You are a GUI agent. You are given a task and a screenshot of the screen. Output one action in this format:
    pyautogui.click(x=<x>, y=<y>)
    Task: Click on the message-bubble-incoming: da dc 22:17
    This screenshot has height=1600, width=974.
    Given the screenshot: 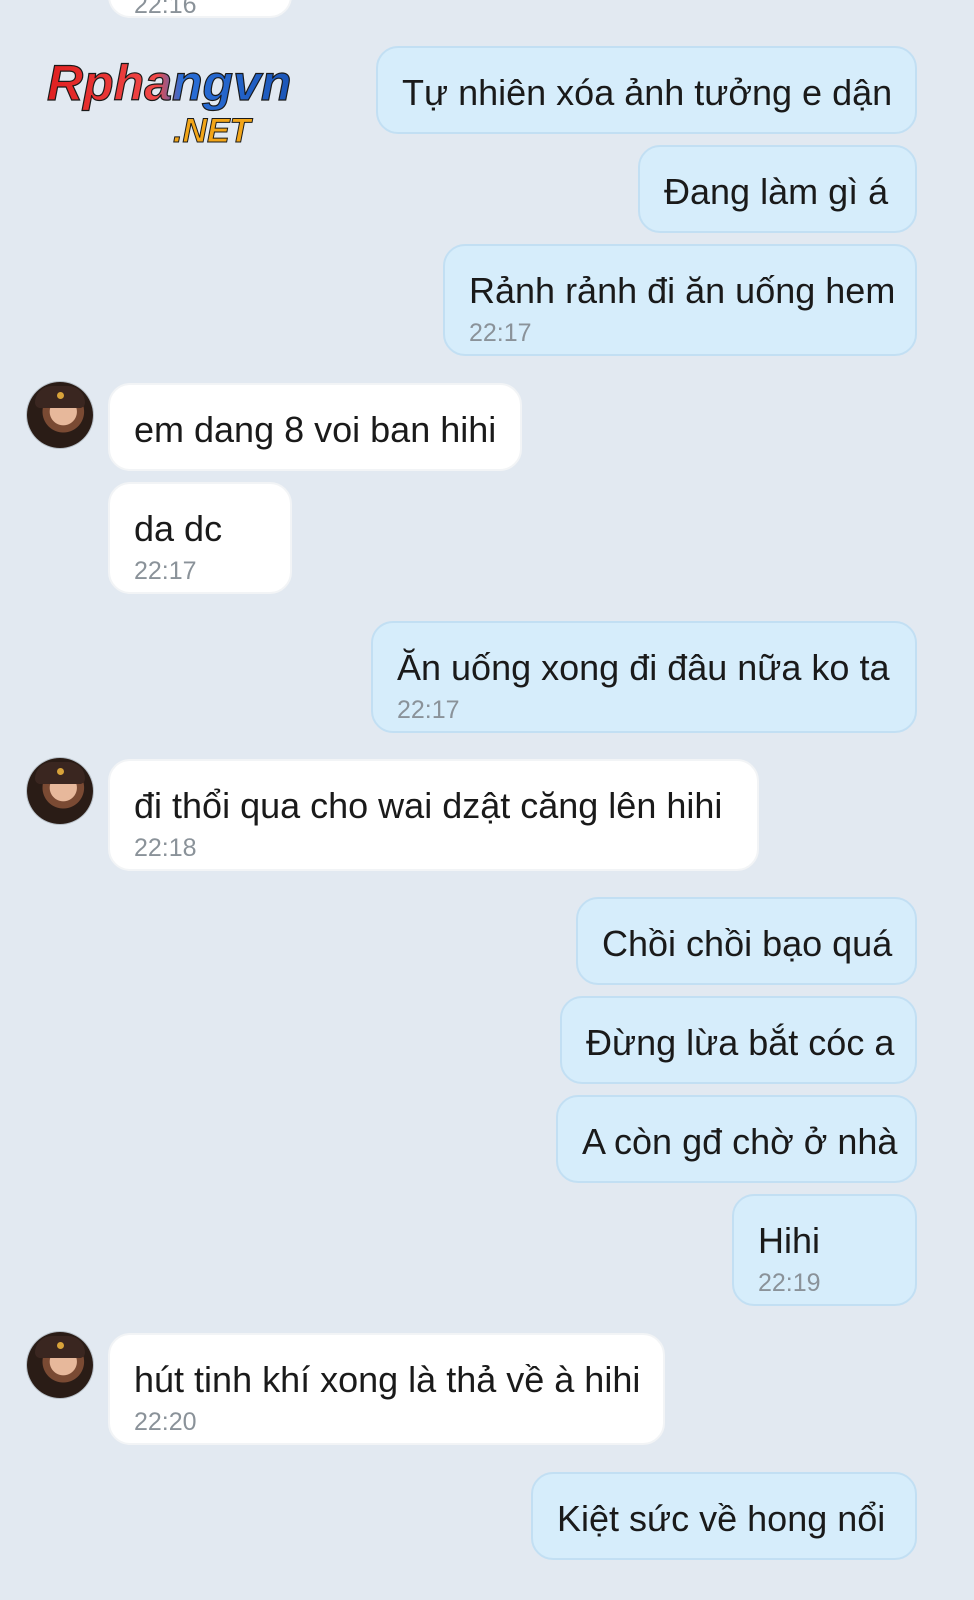 What is the action you would take?
    pyautogui.click(x=200, y=538)
    